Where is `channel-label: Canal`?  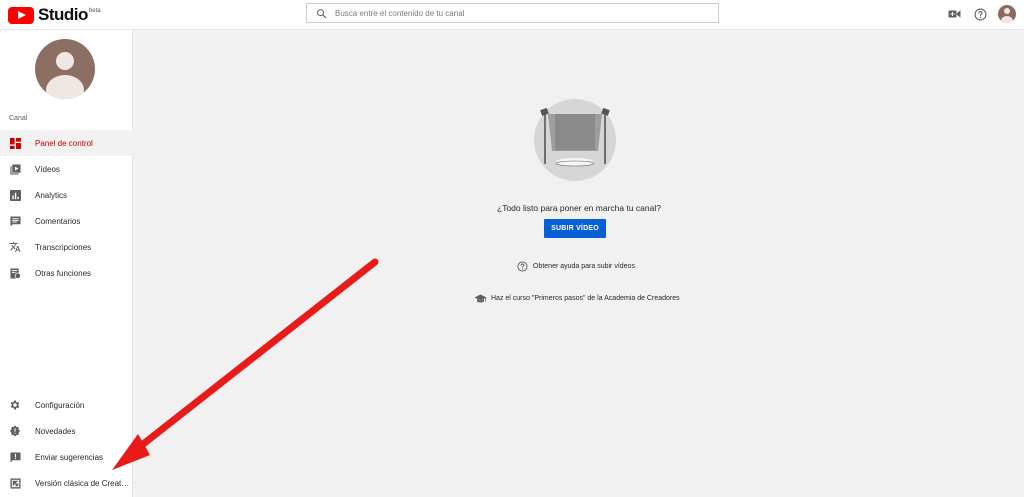
channel-label: Canal is located at coordinates (18, 118).